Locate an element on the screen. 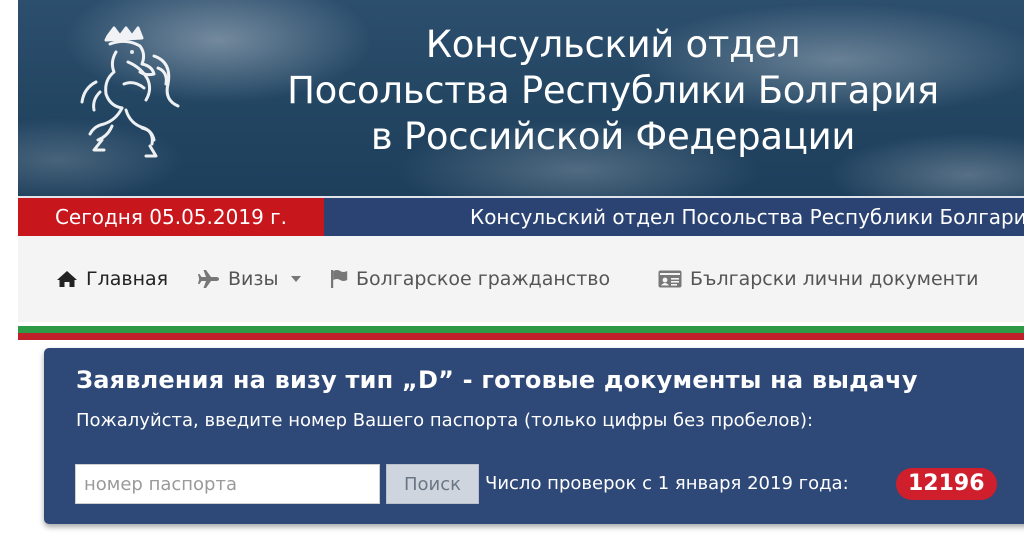 This screenshot has width=1024, height=544. site-title-line-3: в Российской Федерации is located at coordinates (613, 136).